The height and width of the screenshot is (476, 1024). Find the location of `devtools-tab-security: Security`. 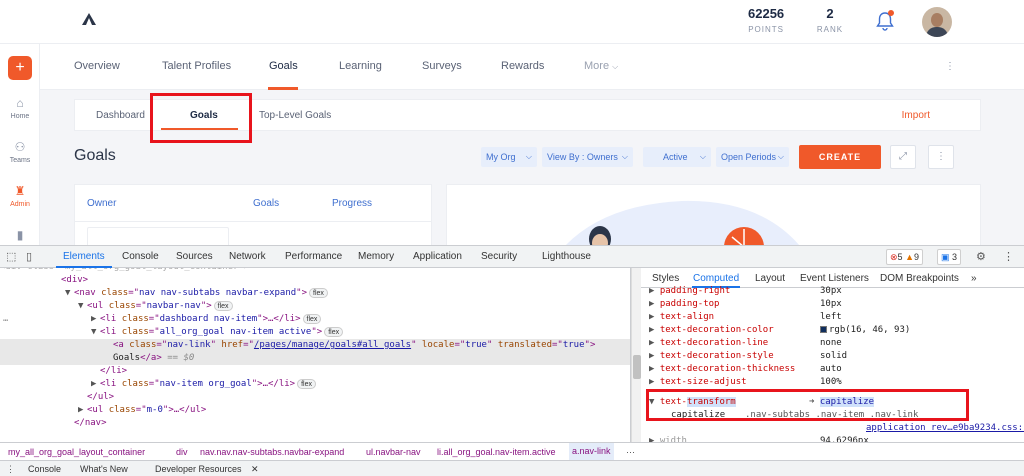

devtools-tab-security: Security is located at coordinates (499, 256).